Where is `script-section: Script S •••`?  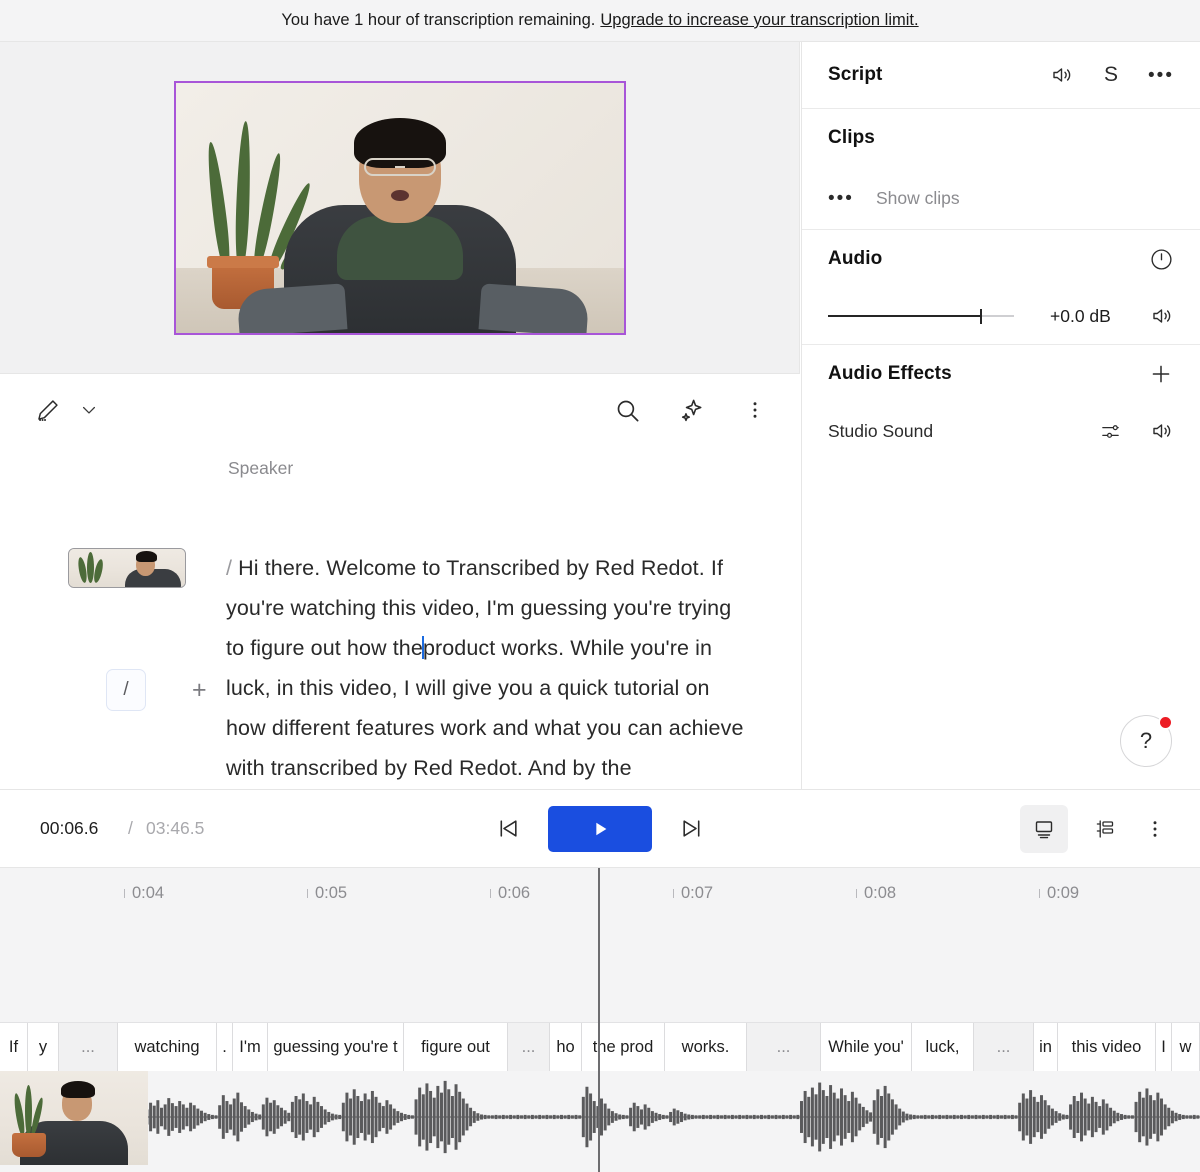
script-section: Script S ••• is located at coordinates (1001, 75).